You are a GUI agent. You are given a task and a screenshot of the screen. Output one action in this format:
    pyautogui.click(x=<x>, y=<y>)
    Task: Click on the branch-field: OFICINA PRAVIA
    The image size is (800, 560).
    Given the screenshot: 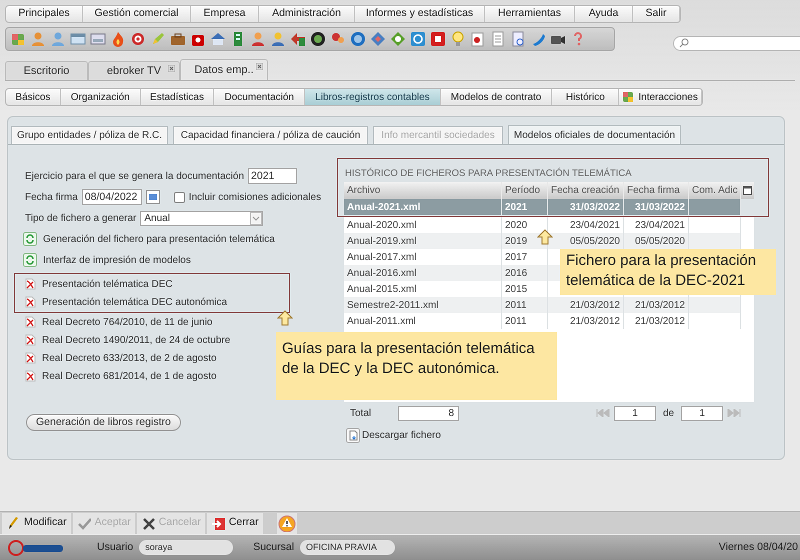 What is the action you would take?
    pyautogui.click(x=348, y=547)
    